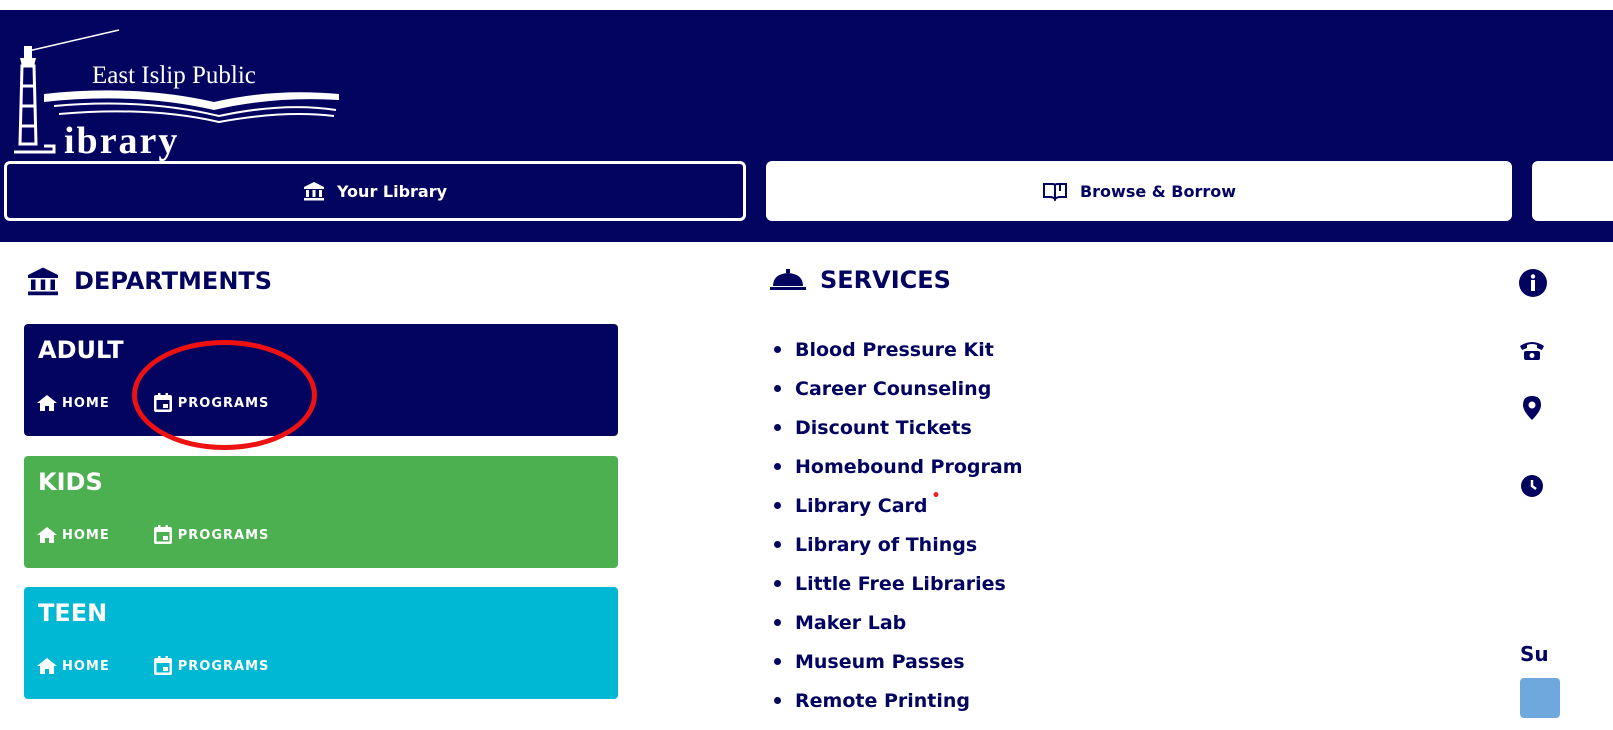  What do you see at coordinates (392, 191) in the screenshot?
I see `tab-your-library-label: Your Library` at bounding box center [392, 191].